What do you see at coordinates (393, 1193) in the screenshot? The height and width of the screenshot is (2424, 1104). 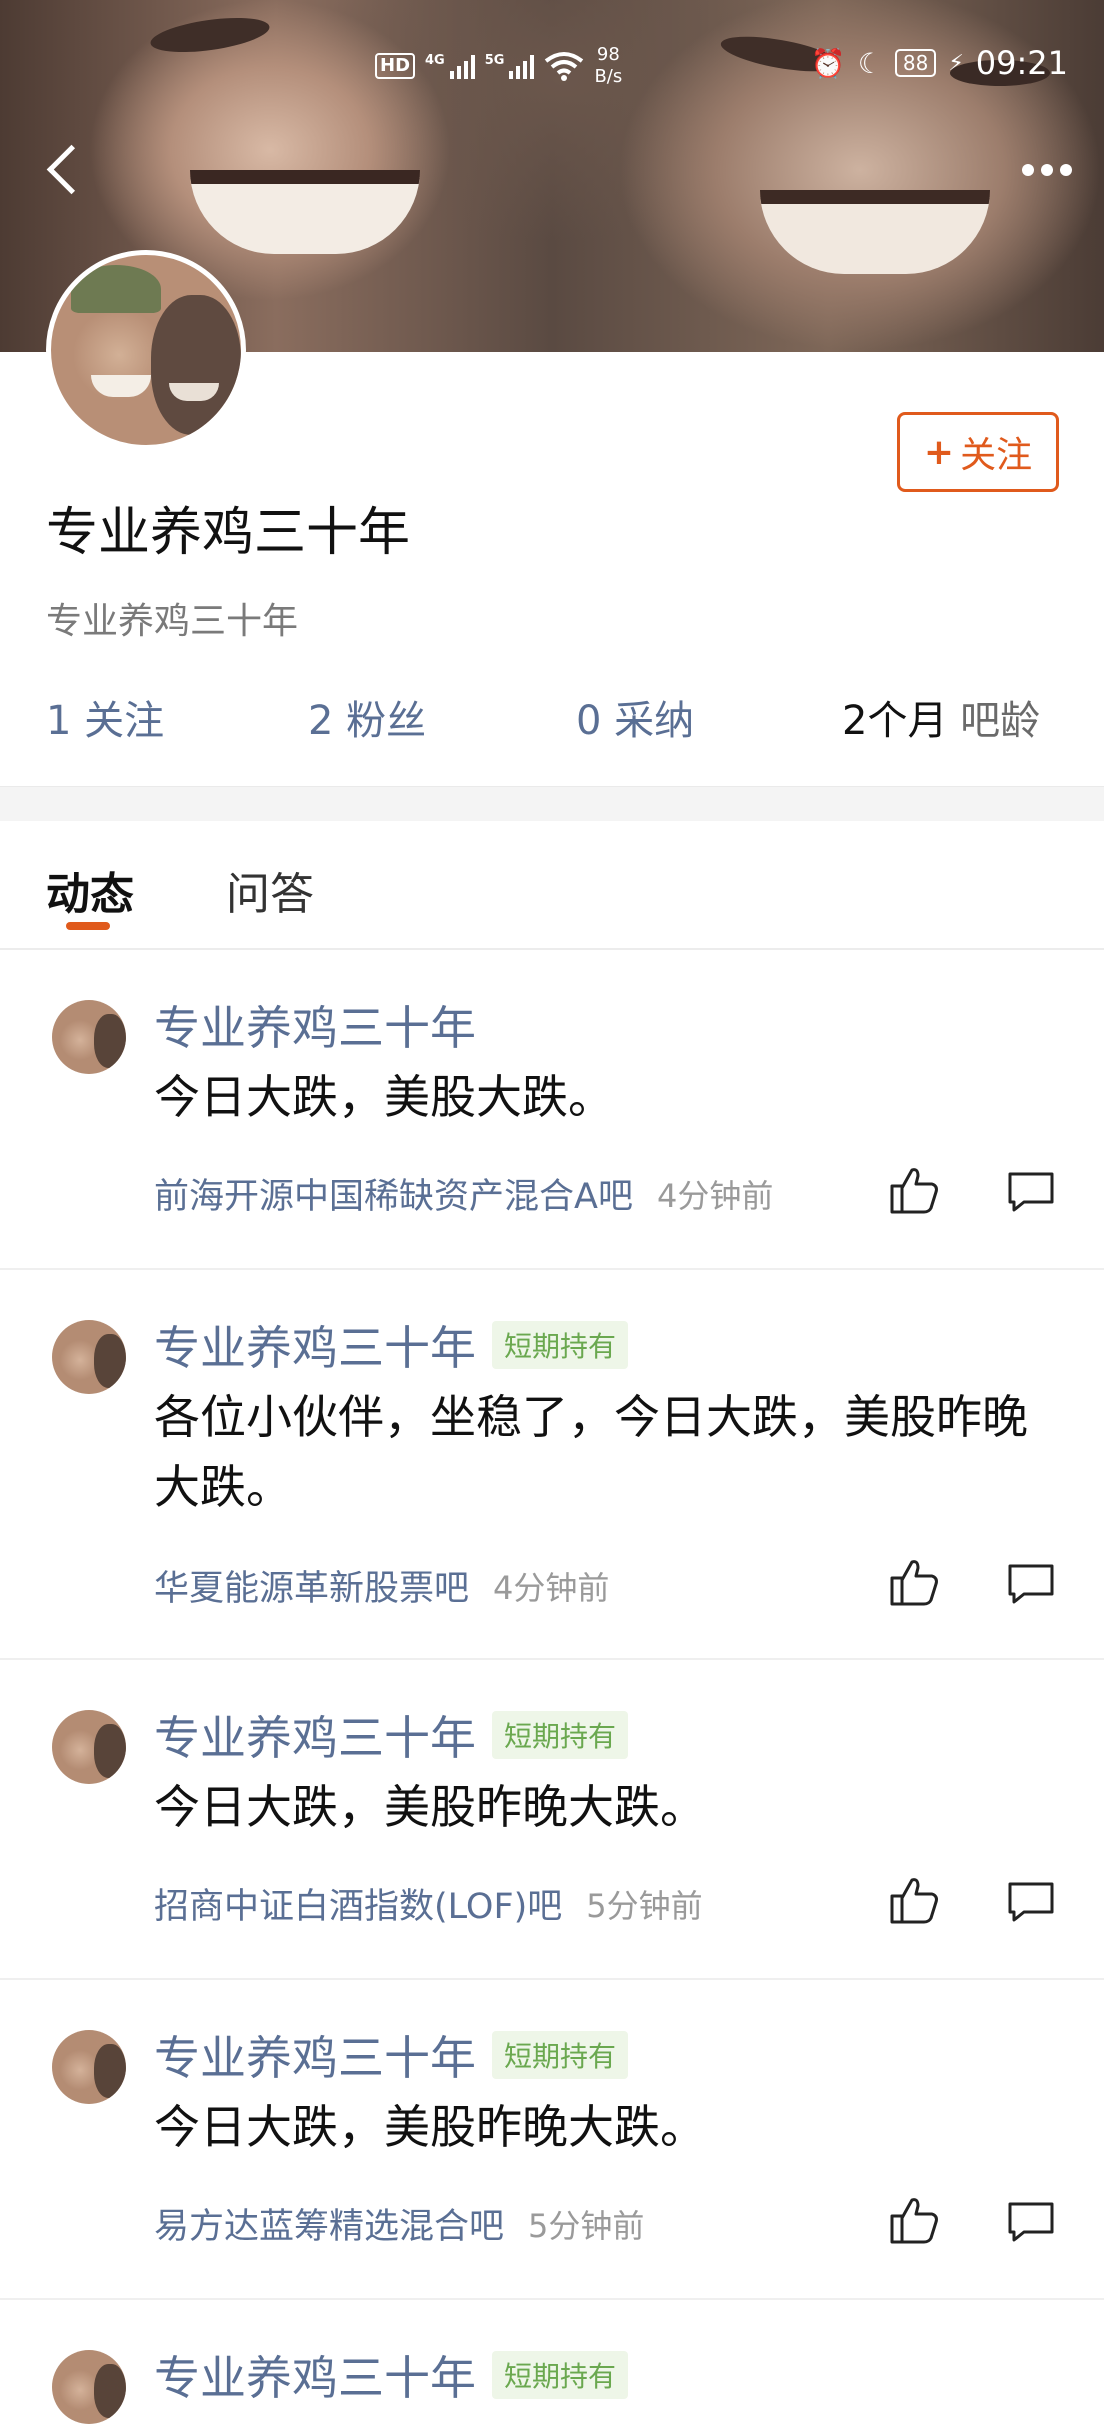 I see `post-forum-link: 前海开源中国稀缺资产混合A吧` at bounding box center [393, 1193].